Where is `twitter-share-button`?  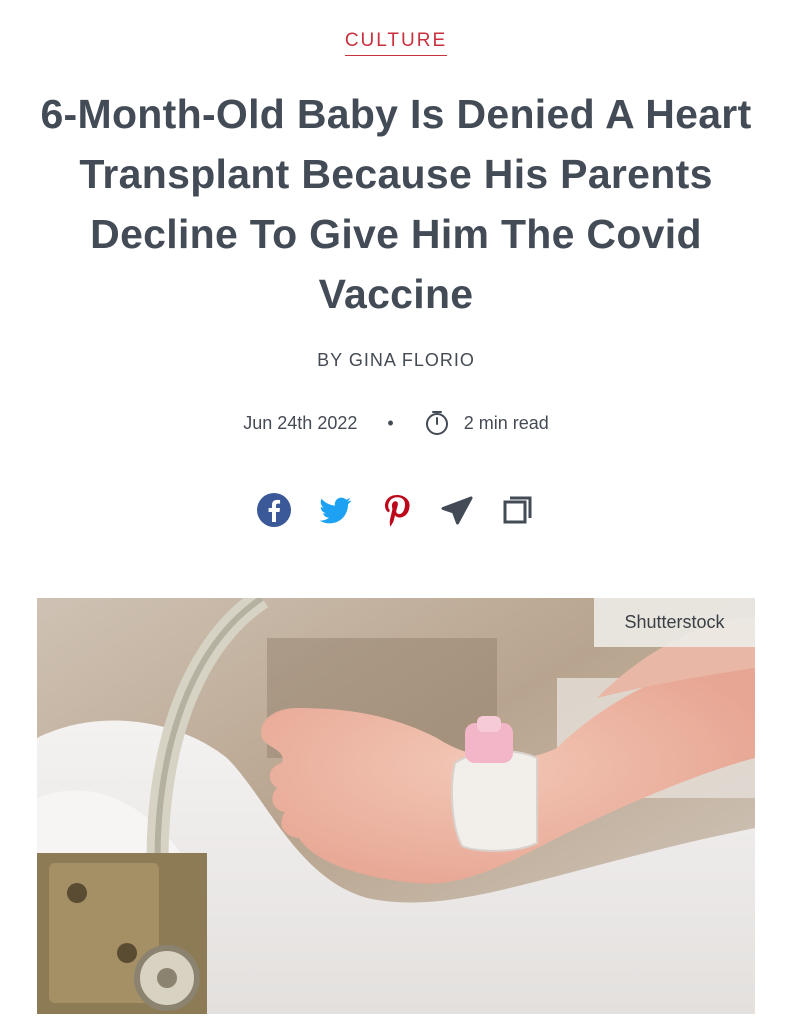 twitter-share-button is located at coordinates (335, 510).